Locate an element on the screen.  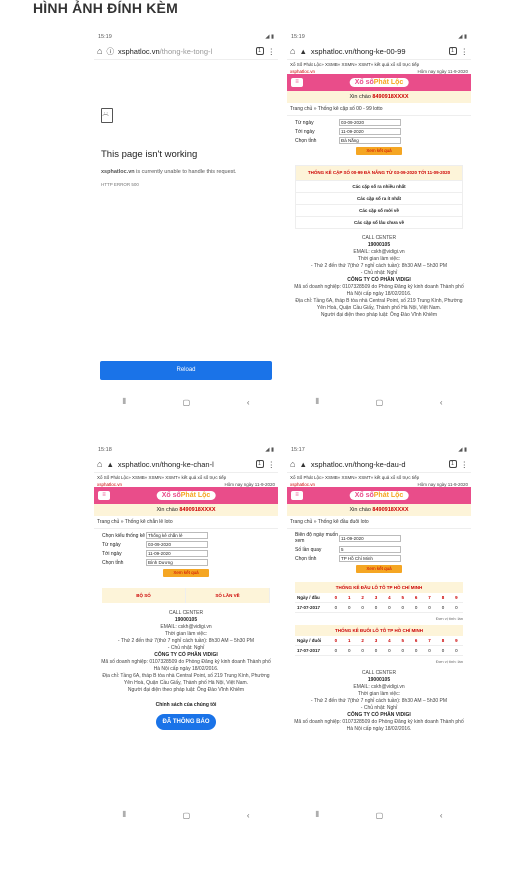
status-bar: 15:17 ◢ ▮ is located at coordinates (379, 449).